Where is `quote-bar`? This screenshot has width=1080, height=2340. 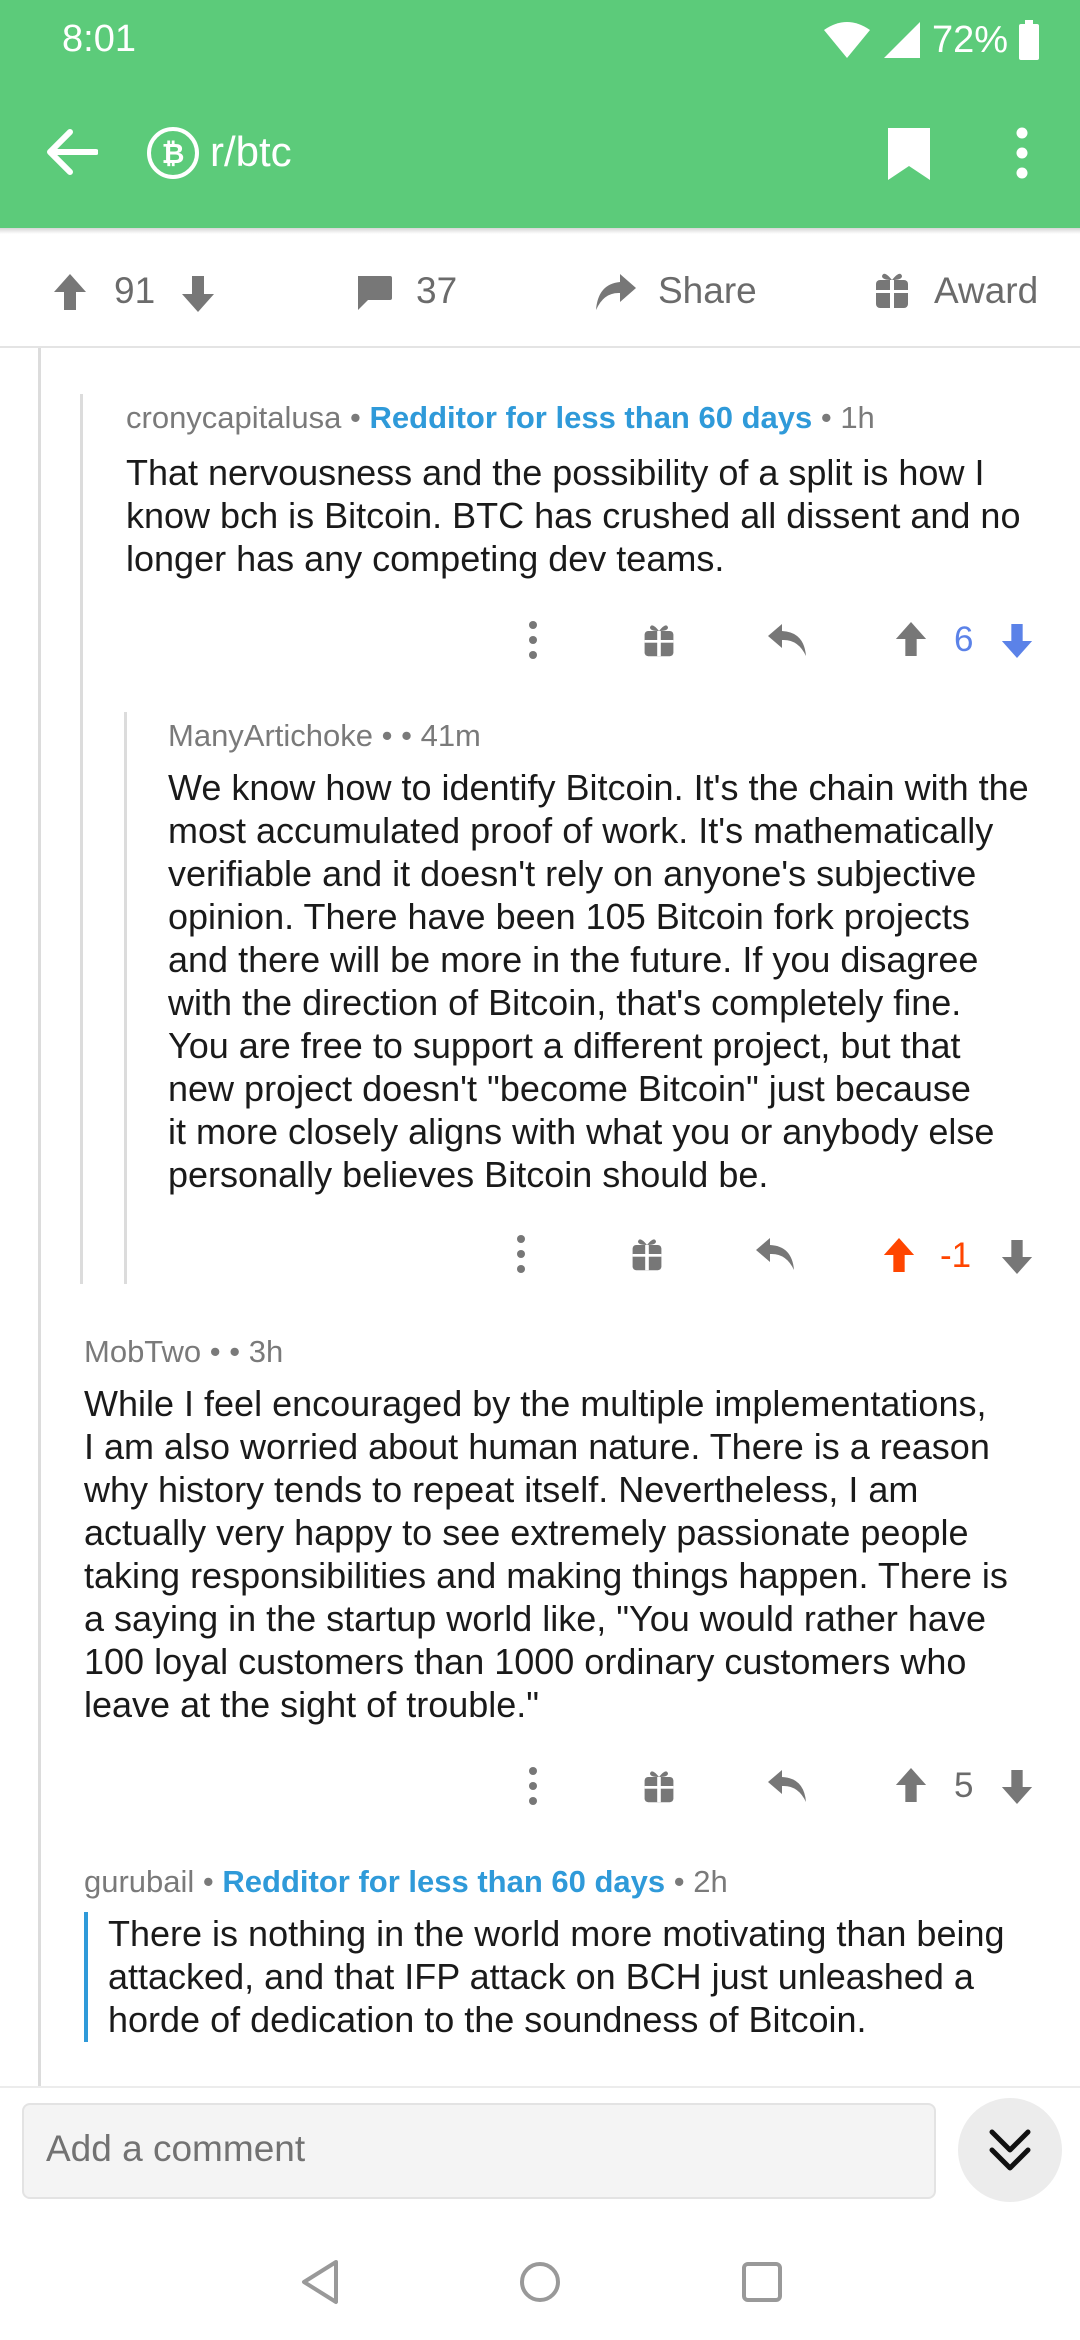 quote-bar is located at coordinates (86, 1977).